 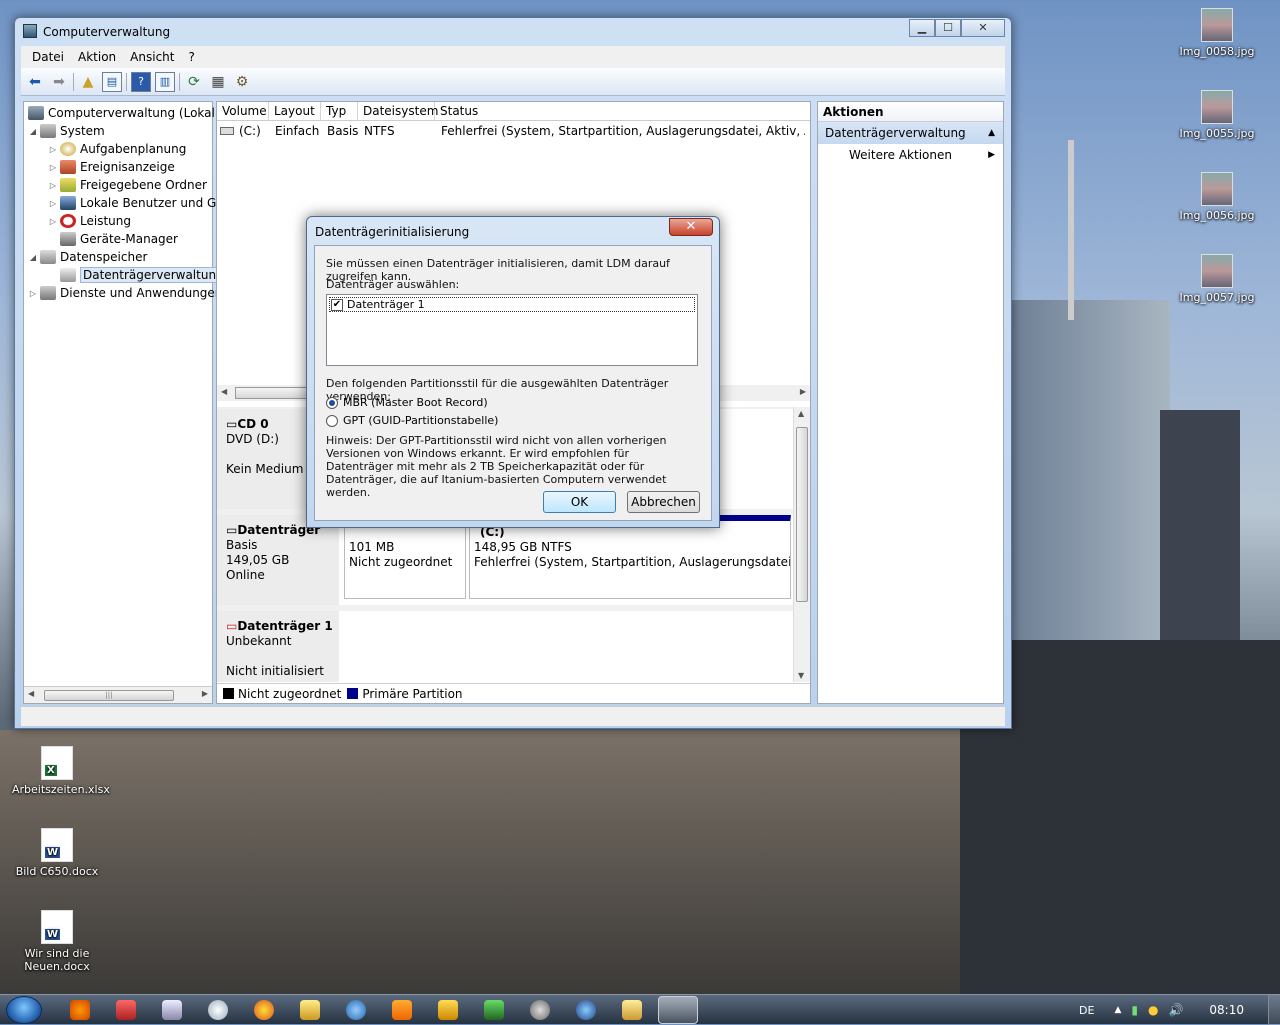 What do you see at coordinates (663, 502) in the screenshot?
I see `cancel-button: Abbrechen` at bounding box center [663, 502].